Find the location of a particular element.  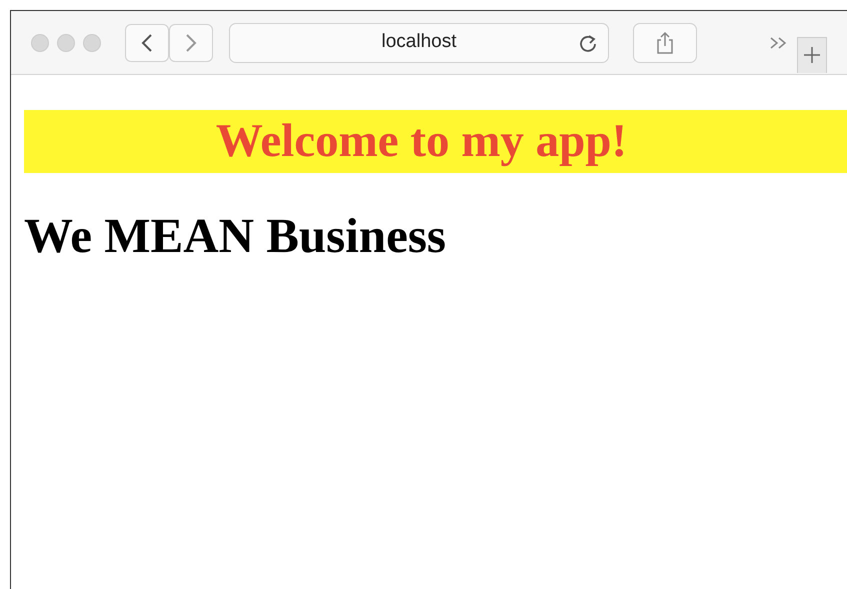

back-icon is located at coordinates (147, 42).